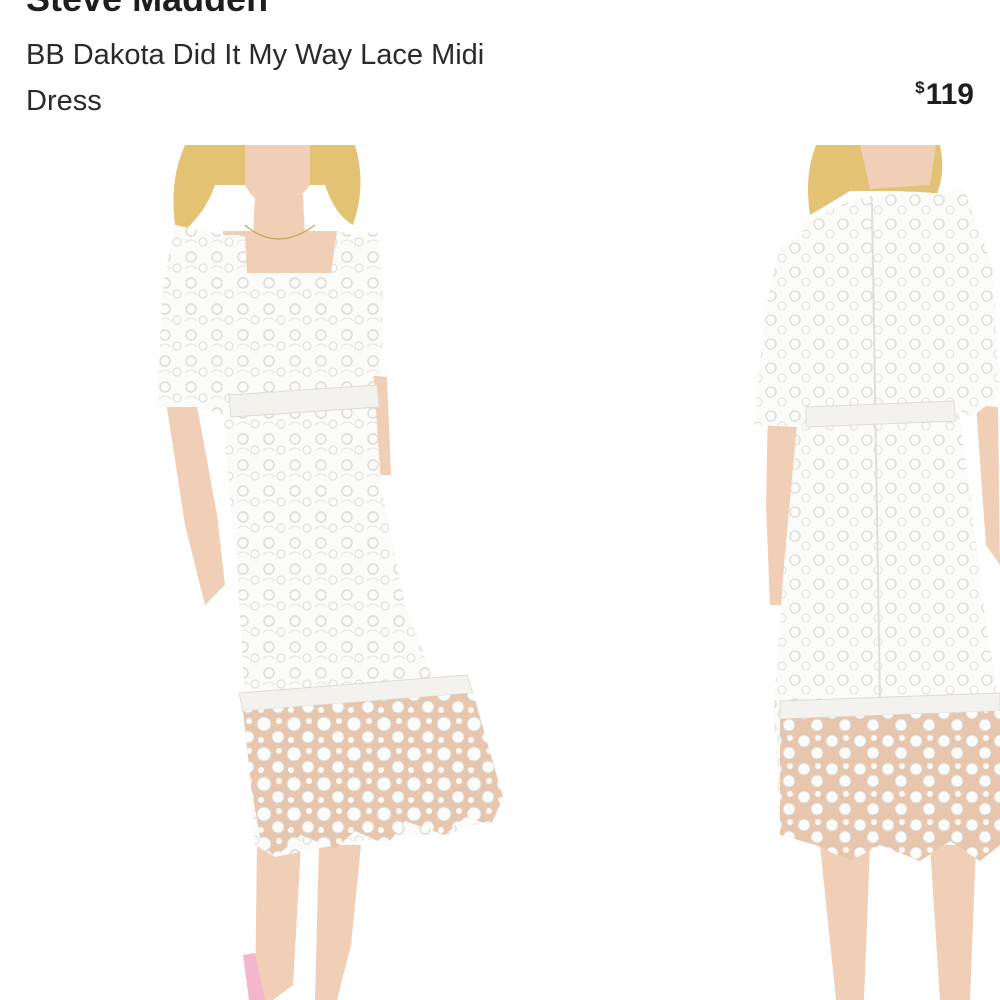 This screenshot has width=1000, height=1000. What do you see at coordinates (147, 10) in the screenshot?
I see `brand-name: Steve Madden` at bounding box center [147, 10].